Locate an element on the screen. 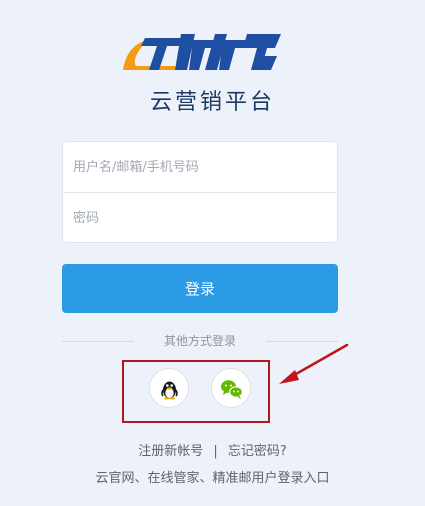  qq-penguin-icon is located at coordinates (169, 390).